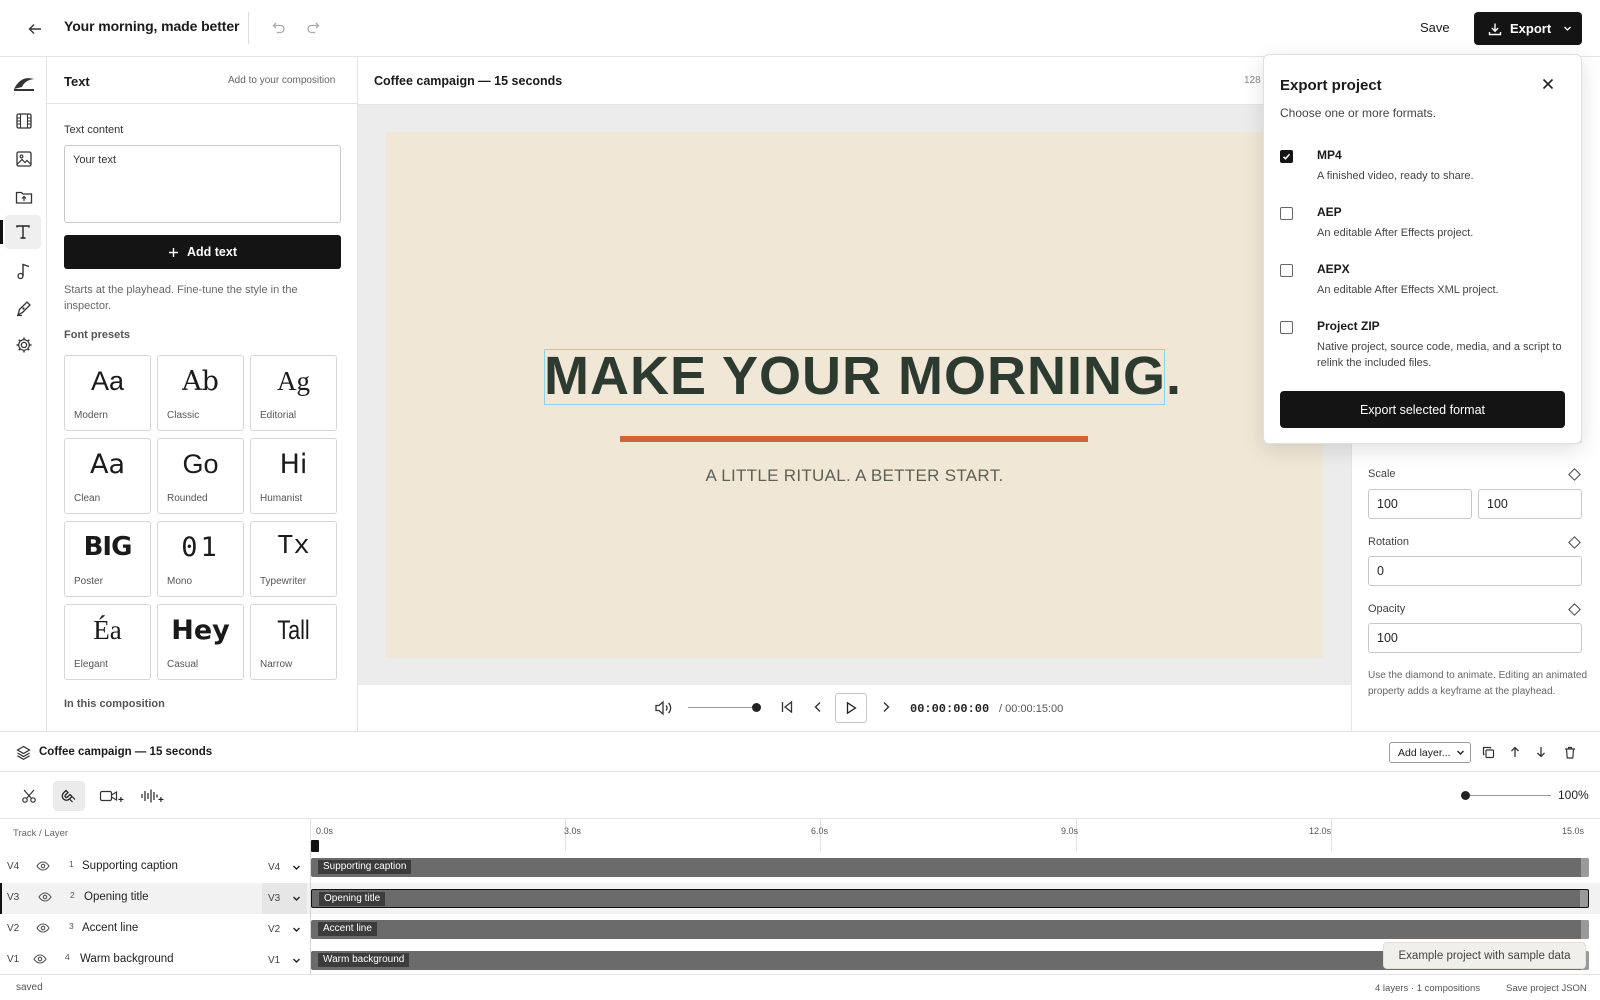 Image resolution: width=1600 pixels, height=1000 pixels. What do you see at coordinates (149, 796) in the screenshot?
I see `add-audio-track-icon: +` at bounding box center [149, 796].